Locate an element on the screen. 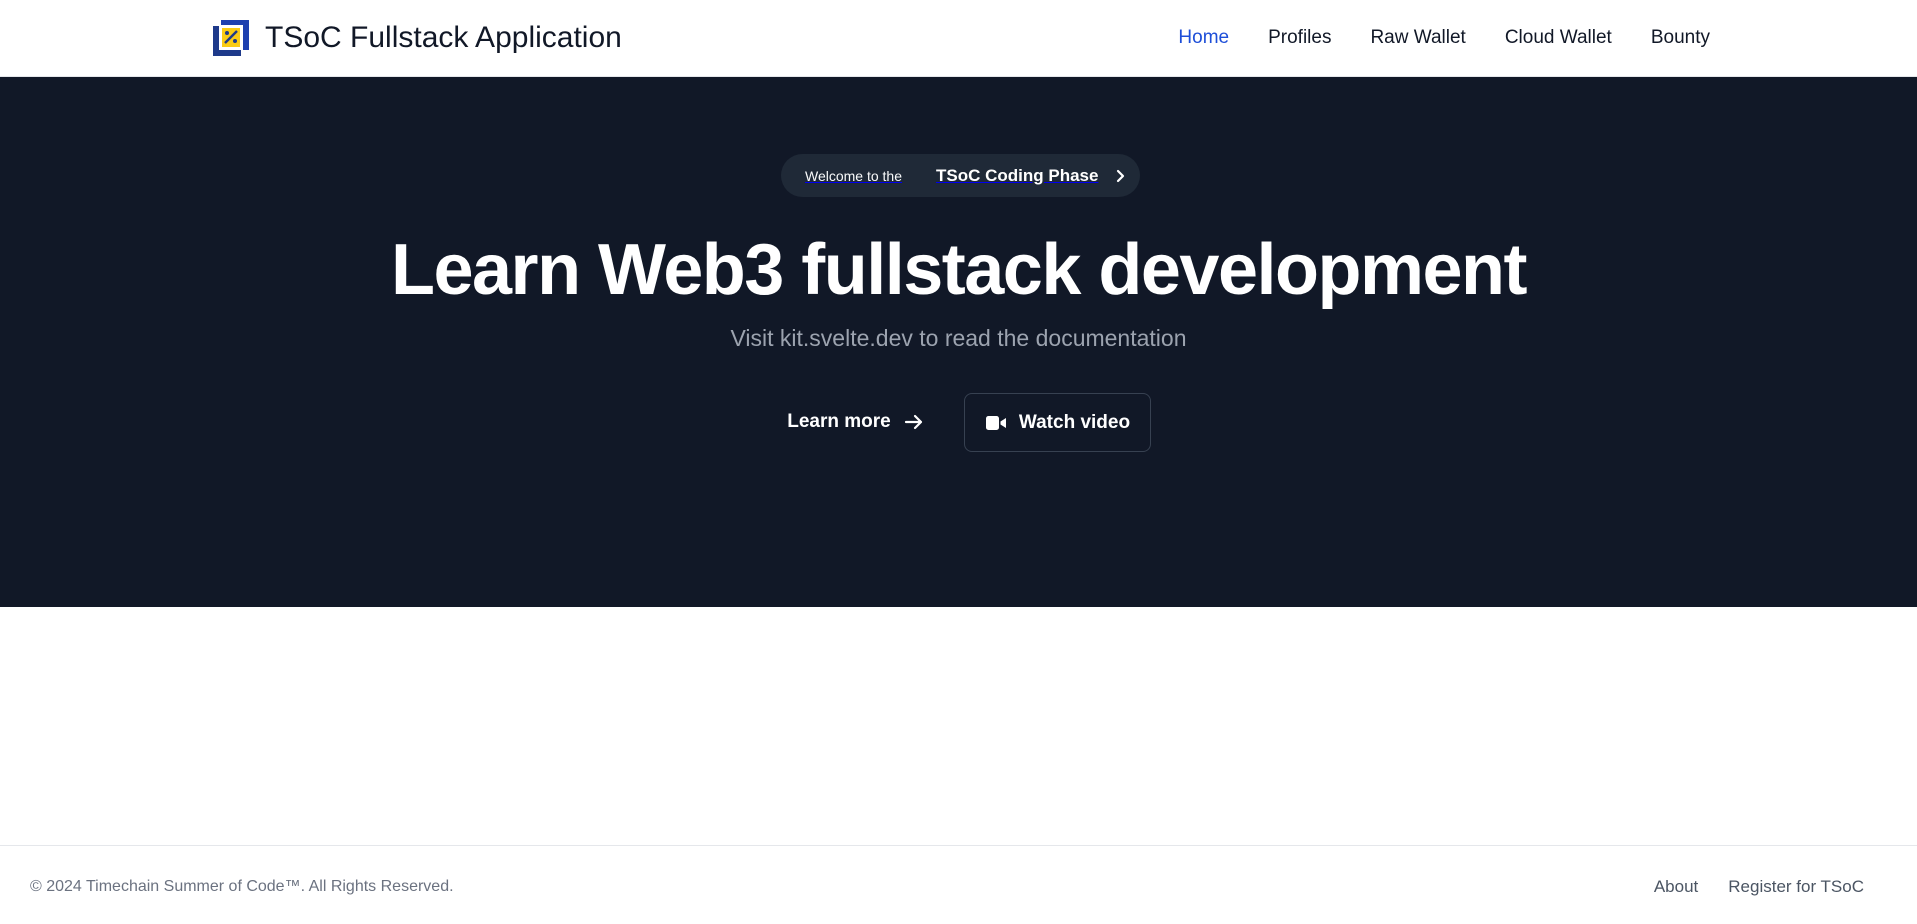 The height and width of the screenshot is (924, 1917). nav-item-raw-wallet: Raw Wallet is located at coordinates (1417, 38).